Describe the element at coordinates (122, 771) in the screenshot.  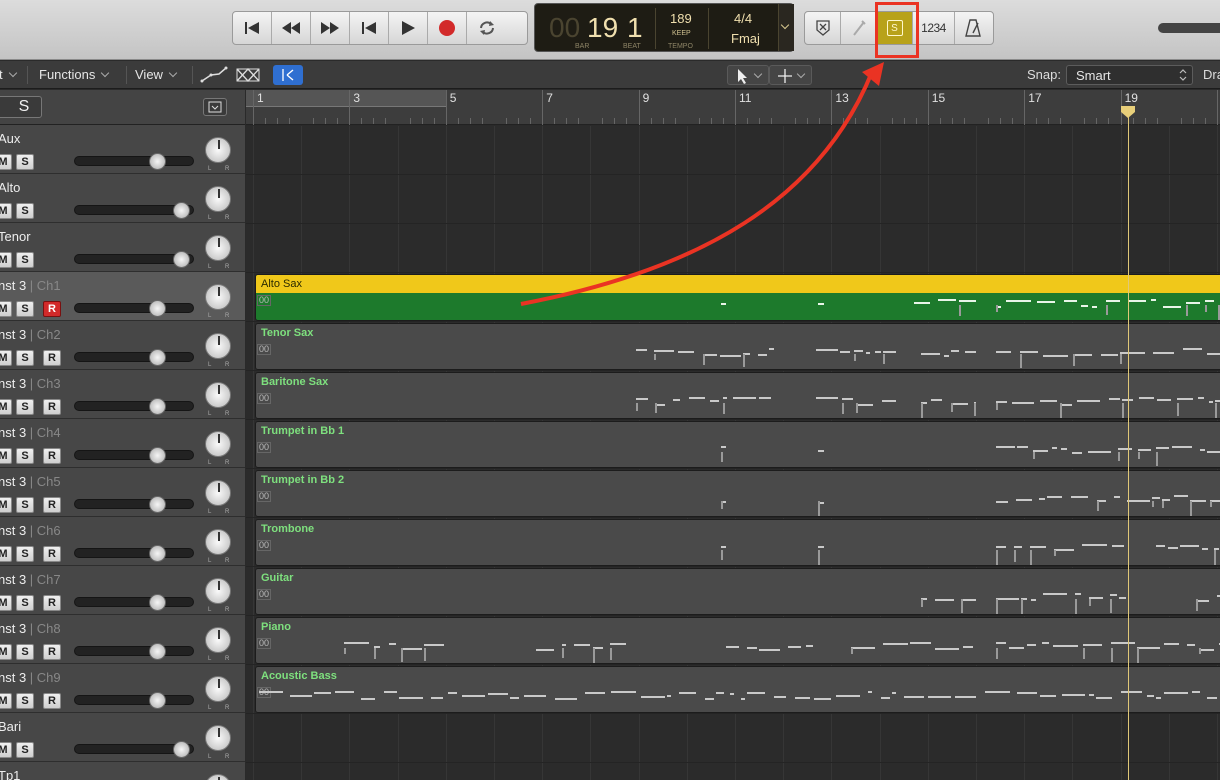
I see `track-header: Tp1MSLR` at that location.